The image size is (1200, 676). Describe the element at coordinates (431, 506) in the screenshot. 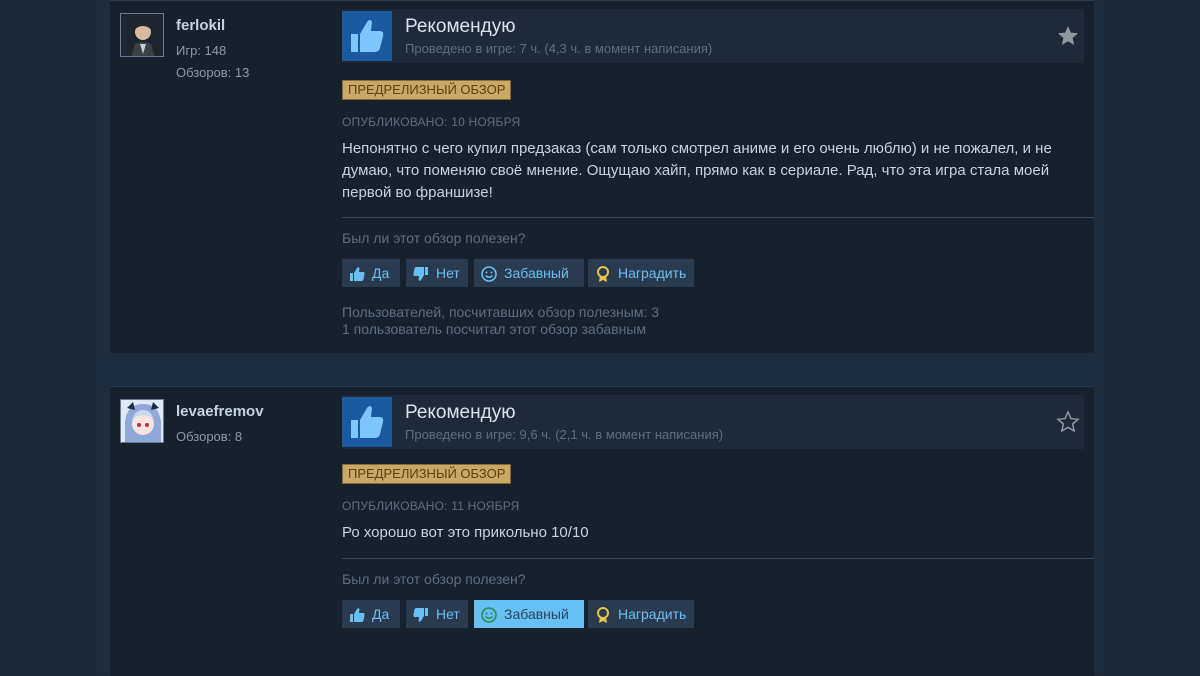

I see `posted-date: ОПУБЛИКОВАНО: 11 НОЯБРЯ` at that location.